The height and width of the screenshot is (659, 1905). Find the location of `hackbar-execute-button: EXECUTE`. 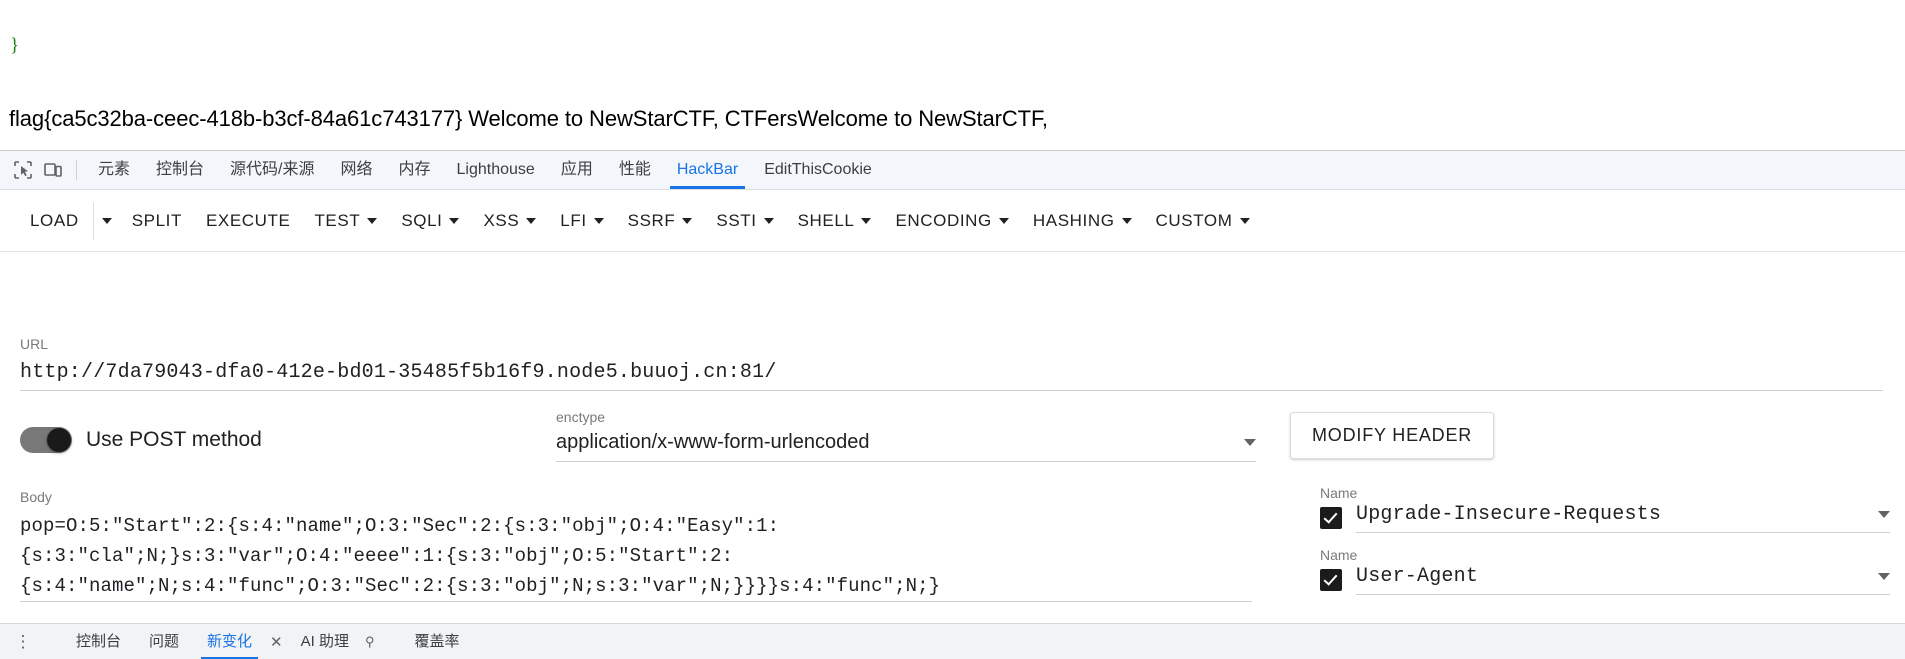

hackbar-execute-button: EXECUTE is located at coordinates (248, 221).